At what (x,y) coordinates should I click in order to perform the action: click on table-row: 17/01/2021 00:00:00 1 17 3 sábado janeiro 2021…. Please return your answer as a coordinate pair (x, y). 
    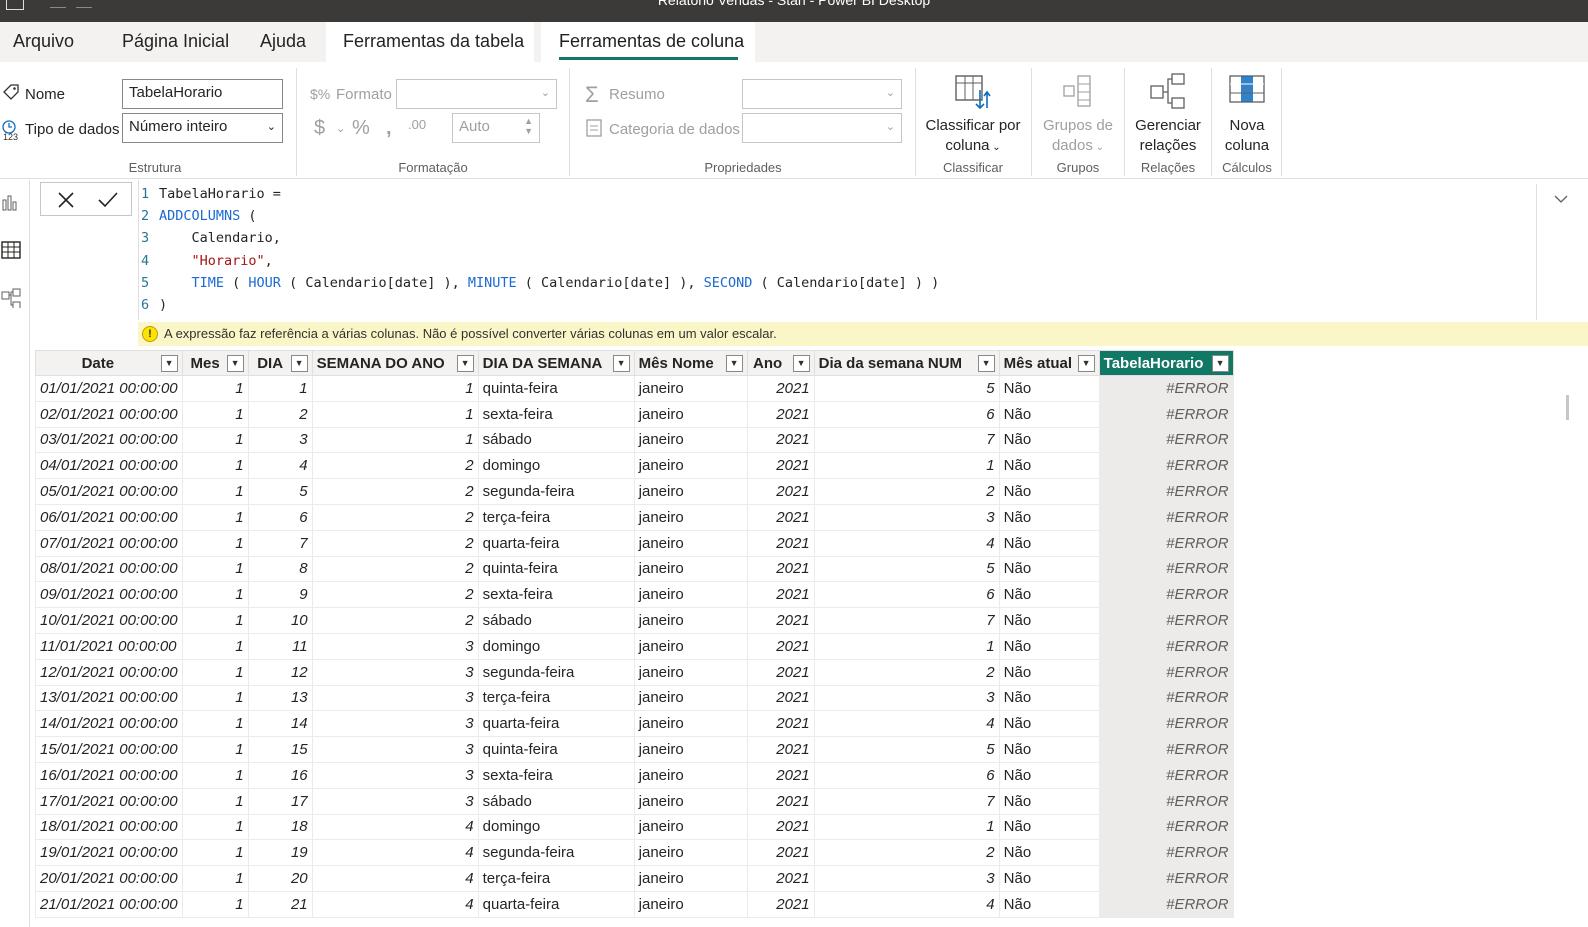
    Looking at the image, I should click on (634, 801).